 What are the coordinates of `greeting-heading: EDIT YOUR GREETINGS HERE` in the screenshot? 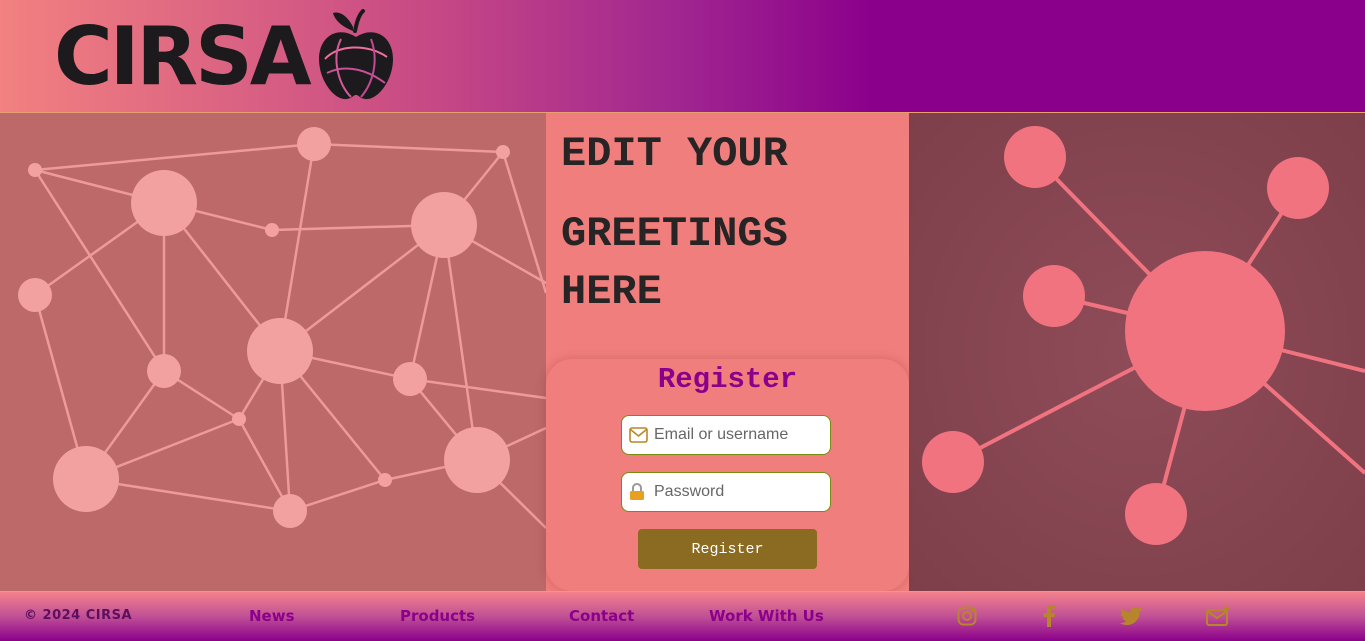 It's located at (731, 223).